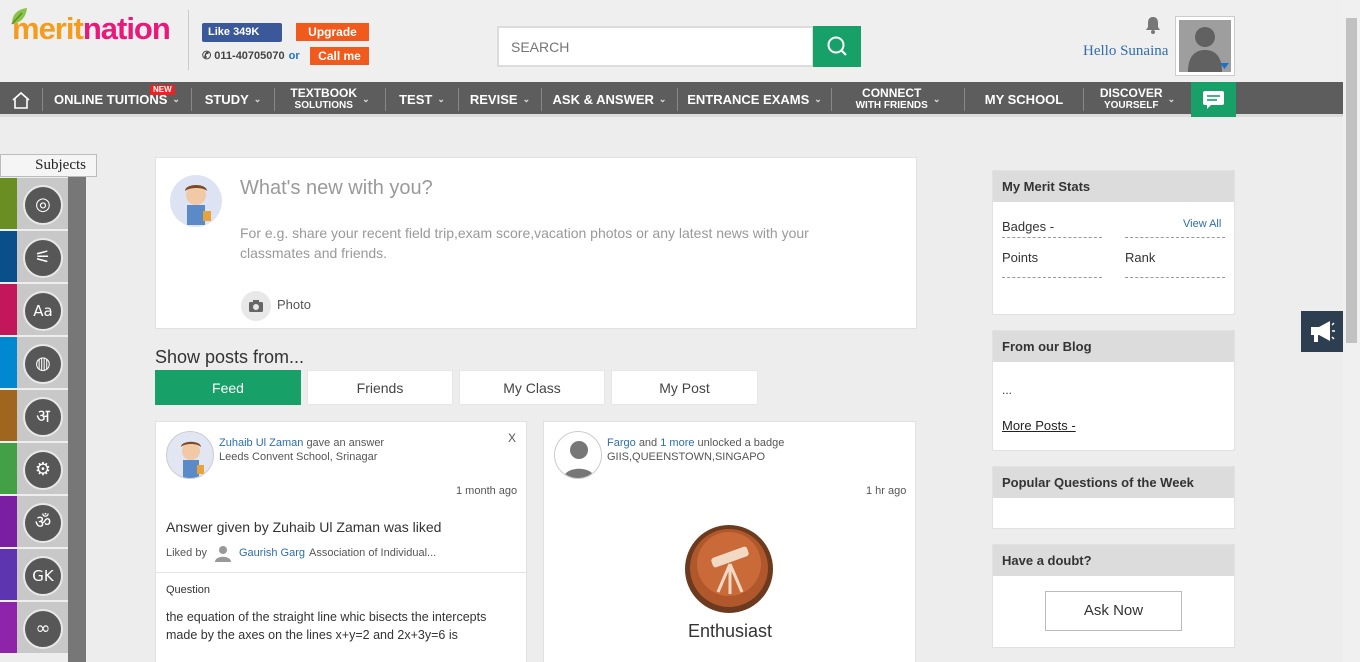 The image size is (1360, 662). I want to click on phone-number: 011-40705070, so click(249, 56).